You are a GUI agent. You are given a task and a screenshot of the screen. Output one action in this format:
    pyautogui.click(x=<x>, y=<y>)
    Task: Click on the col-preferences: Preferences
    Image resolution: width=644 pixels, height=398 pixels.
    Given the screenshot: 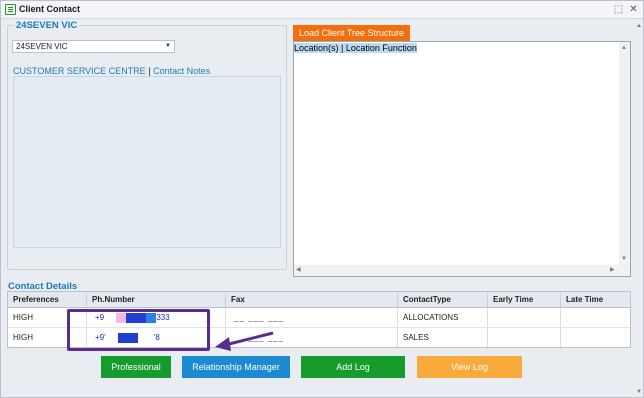 What is the action you would take?
    pyautogui.click(x=47, y=300)
    